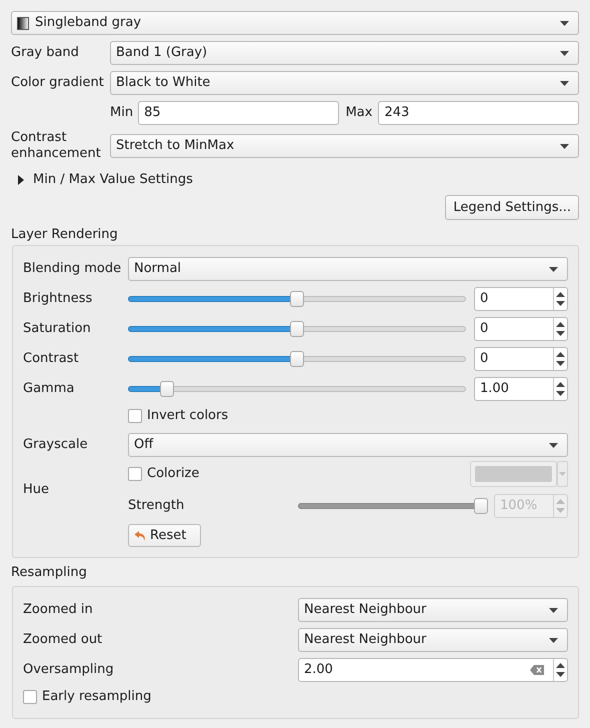 The height and width of the screenshot is (728, 590). What do you see at coordinates (49, 572) in the screenshot?
I see `group-title: Resampling` at bounding box center [49, 572].